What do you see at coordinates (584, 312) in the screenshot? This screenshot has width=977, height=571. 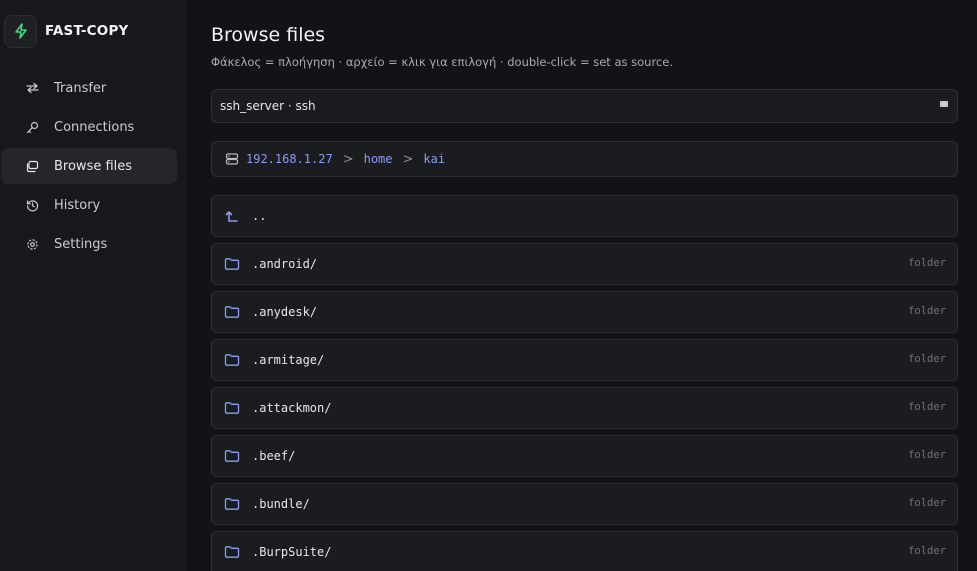 I see `file-row: .anydesk/ folder` at bounding box center [584, 312].